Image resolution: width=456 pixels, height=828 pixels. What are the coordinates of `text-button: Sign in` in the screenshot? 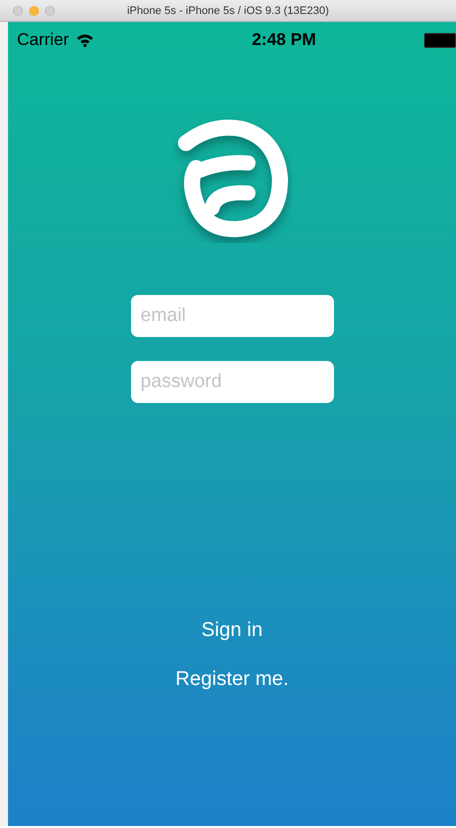 It's located at (232, 630).